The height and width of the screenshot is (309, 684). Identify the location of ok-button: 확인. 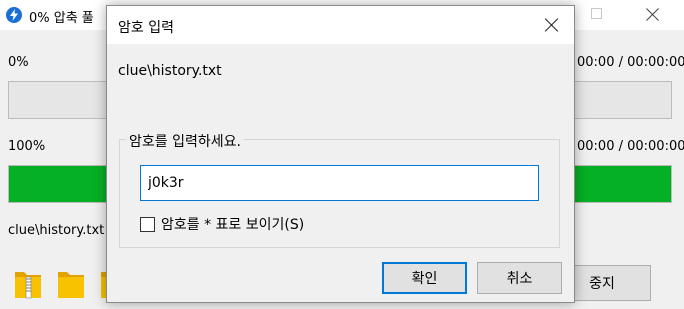
(424, 278).